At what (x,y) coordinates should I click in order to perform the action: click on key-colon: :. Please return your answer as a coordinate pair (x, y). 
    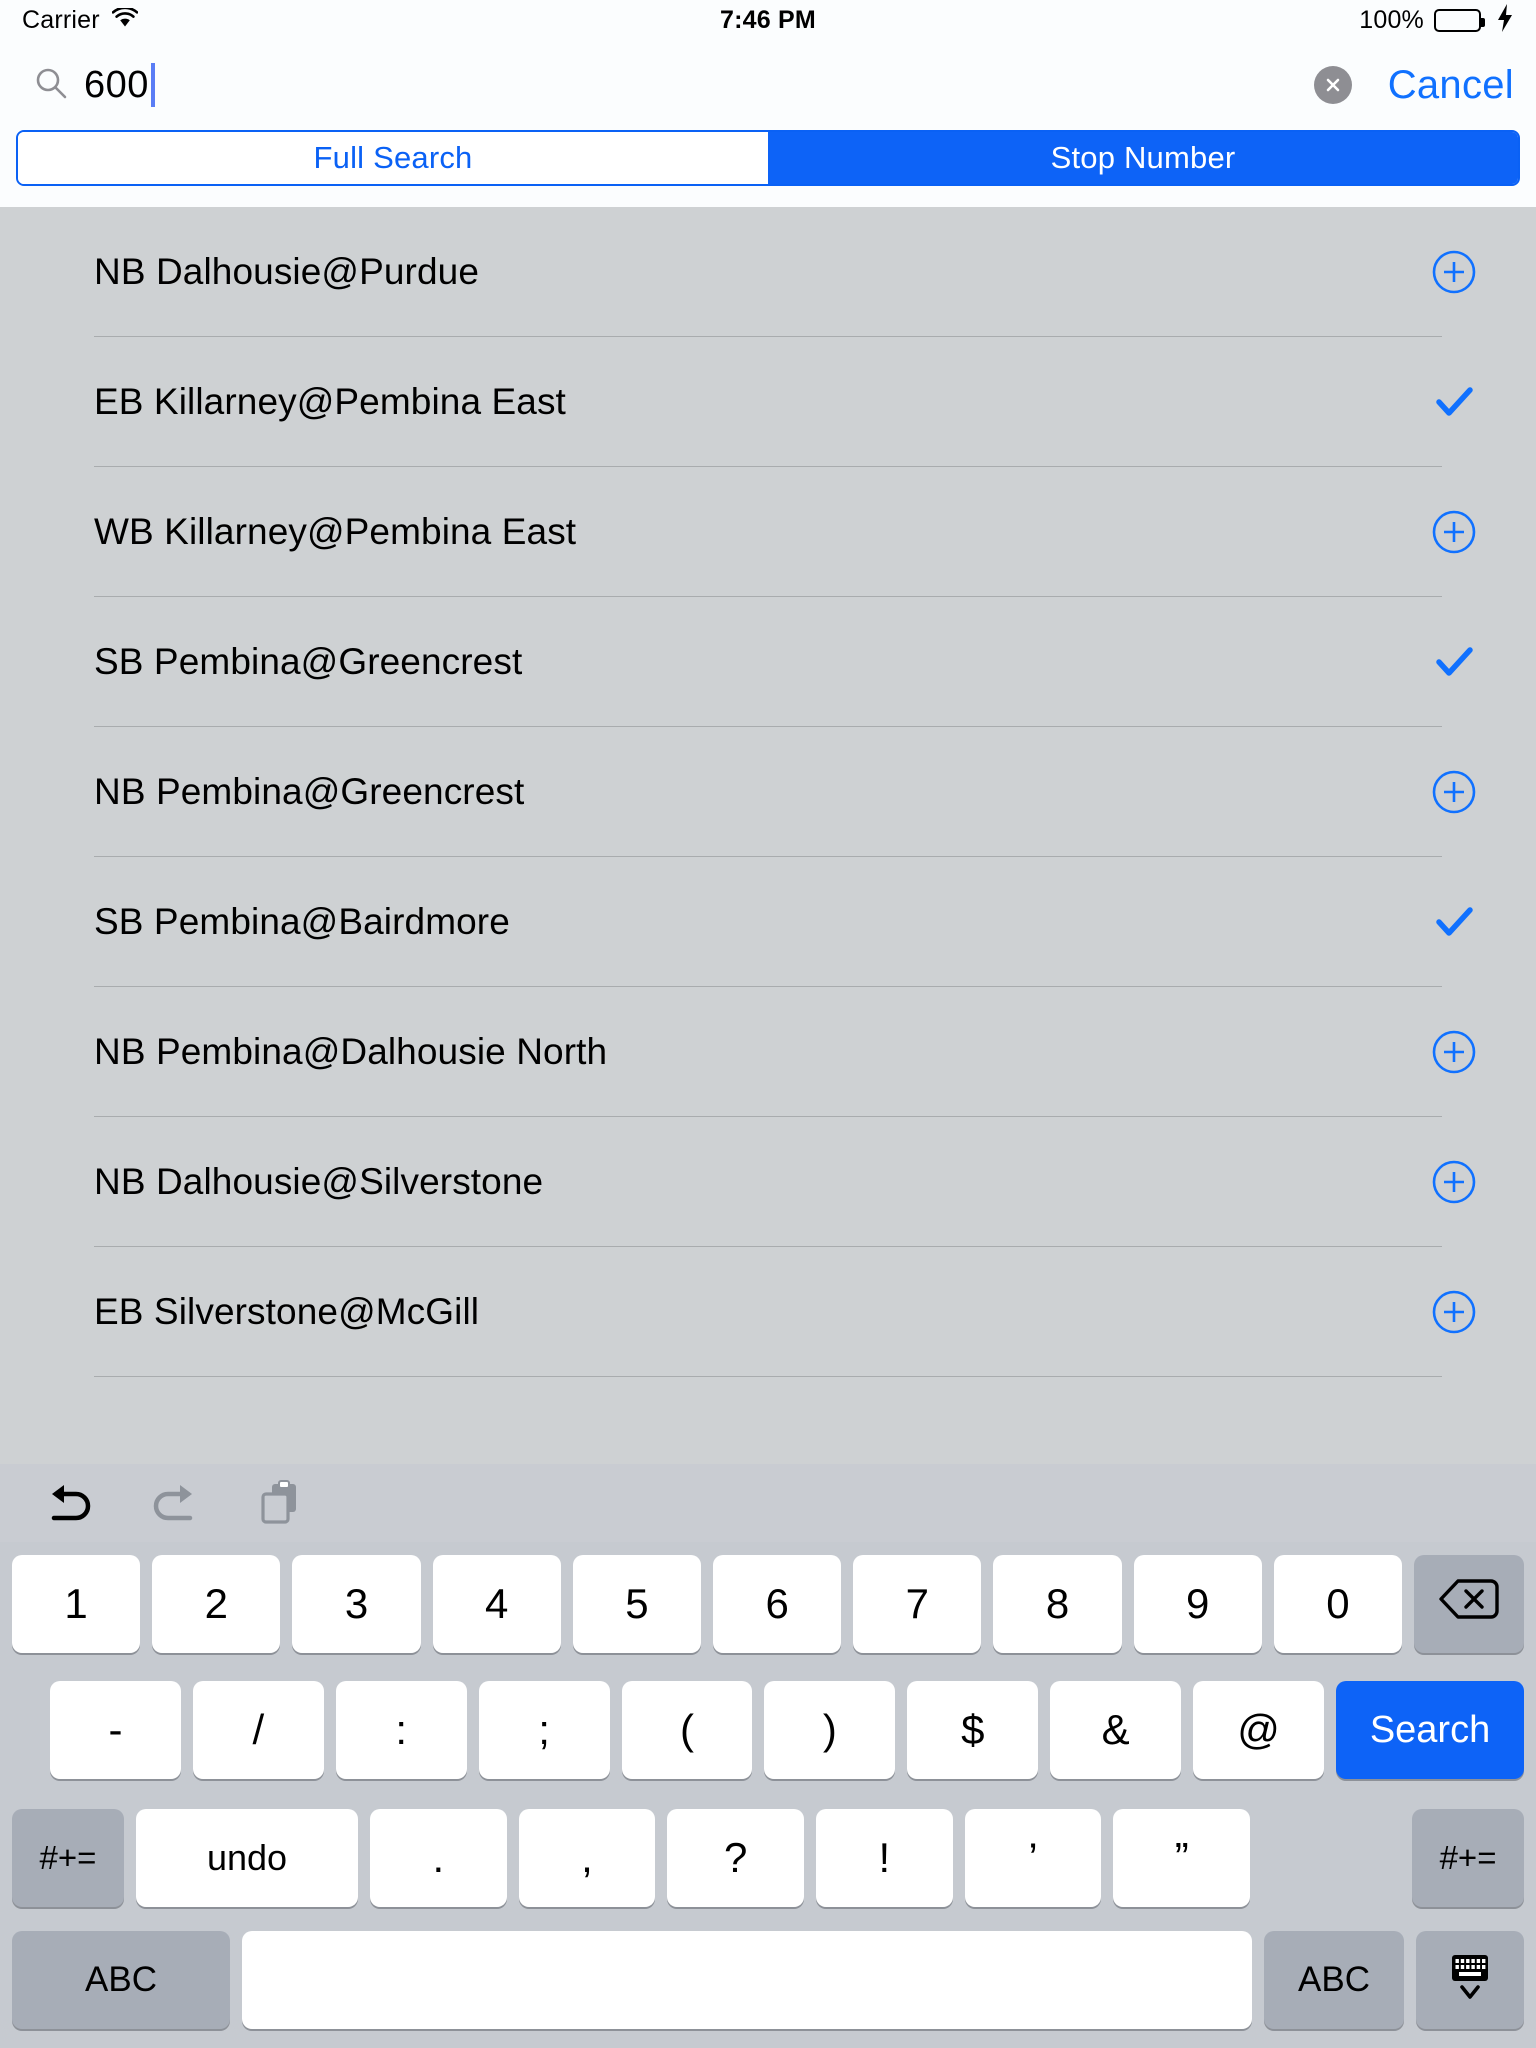
    Looking at the image, I should click on (401, 1730).